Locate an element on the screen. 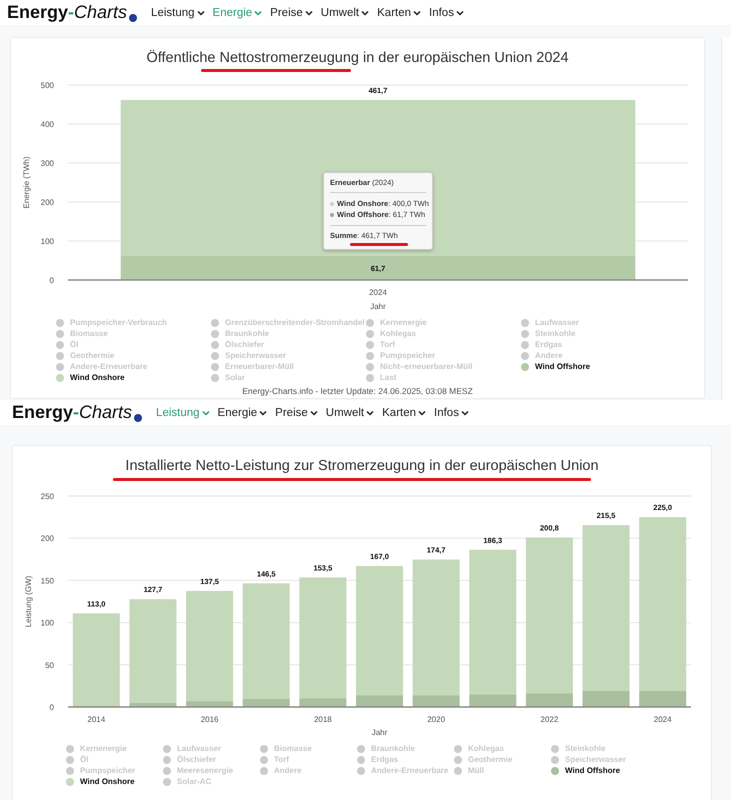  y-axis-tick-label: 300 is located at coordinates (47, 163).